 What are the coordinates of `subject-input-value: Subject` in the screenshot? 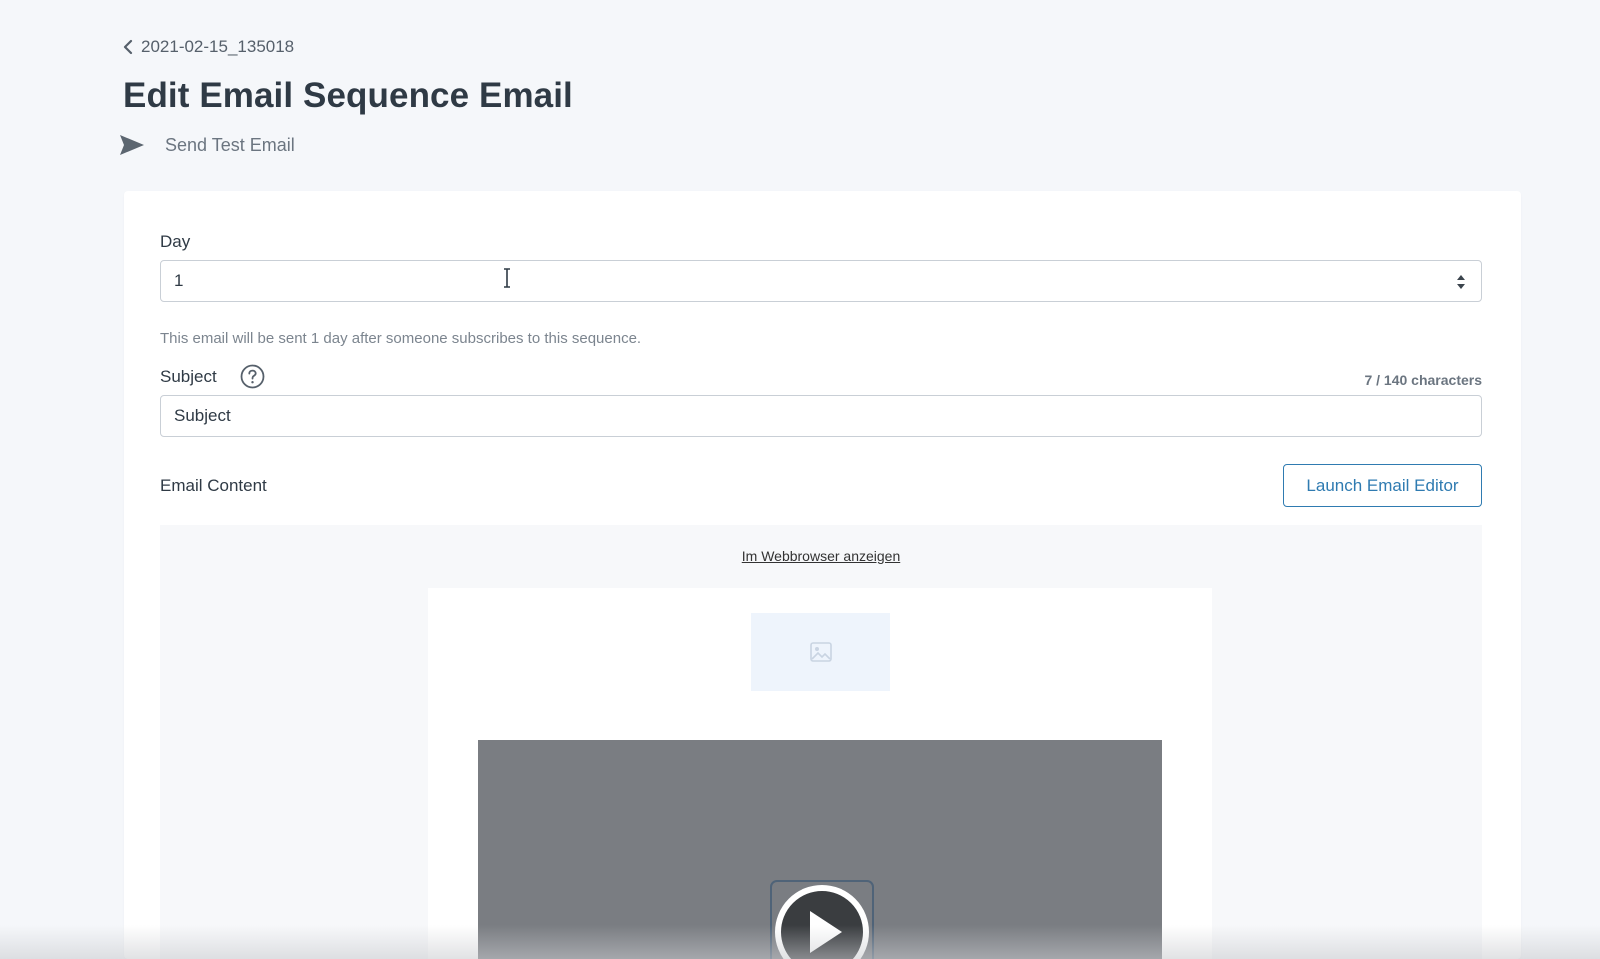 It's located at (202, 415).